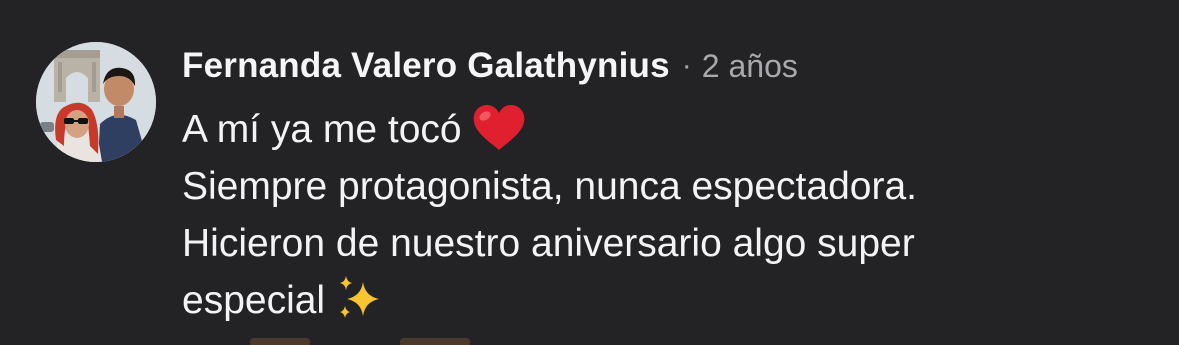 This screenshot has width=1179, height=345. What do you see at coordinates (322, 129) in the screenshot?
I see `comment-text-line-1: A mí ya me tocó` at bounding box center [322, 129].